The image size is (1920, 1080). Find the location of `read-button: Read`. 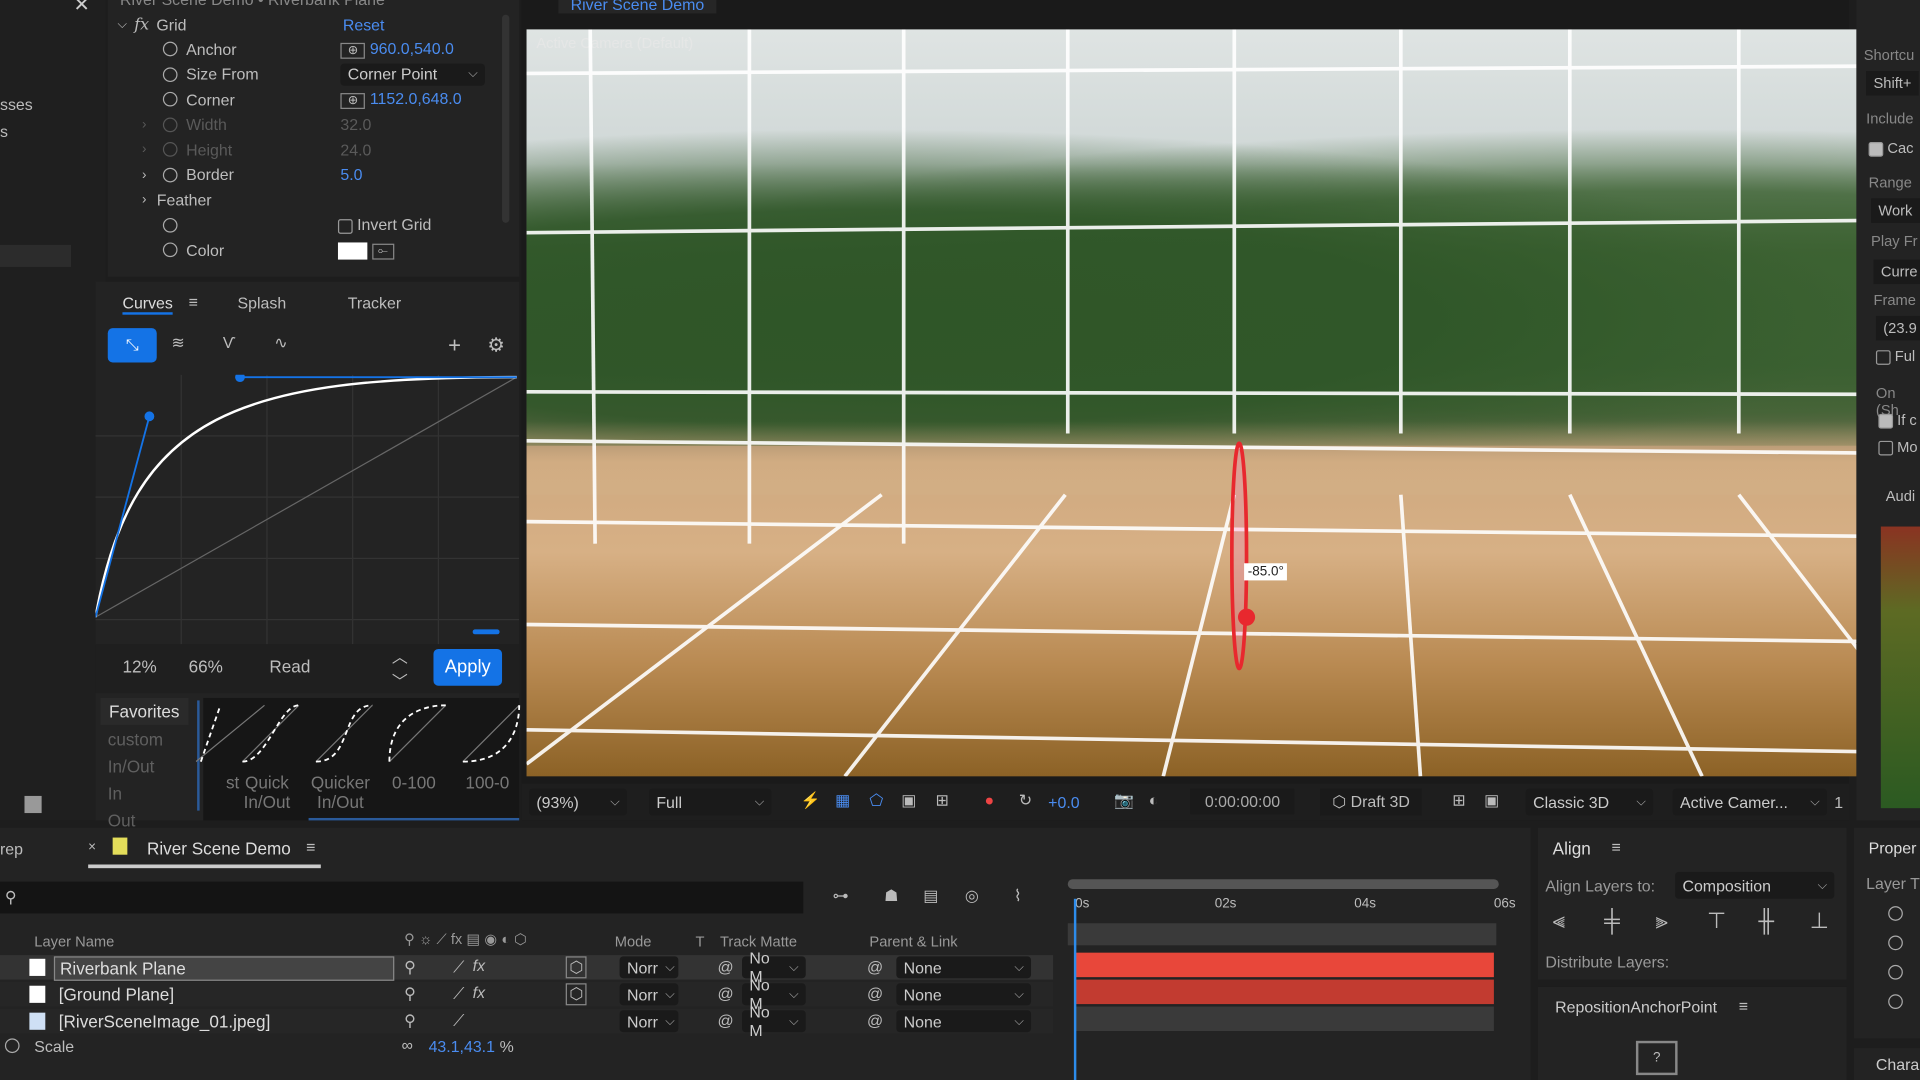

read-button: Read is located at coordinates (289, 666).